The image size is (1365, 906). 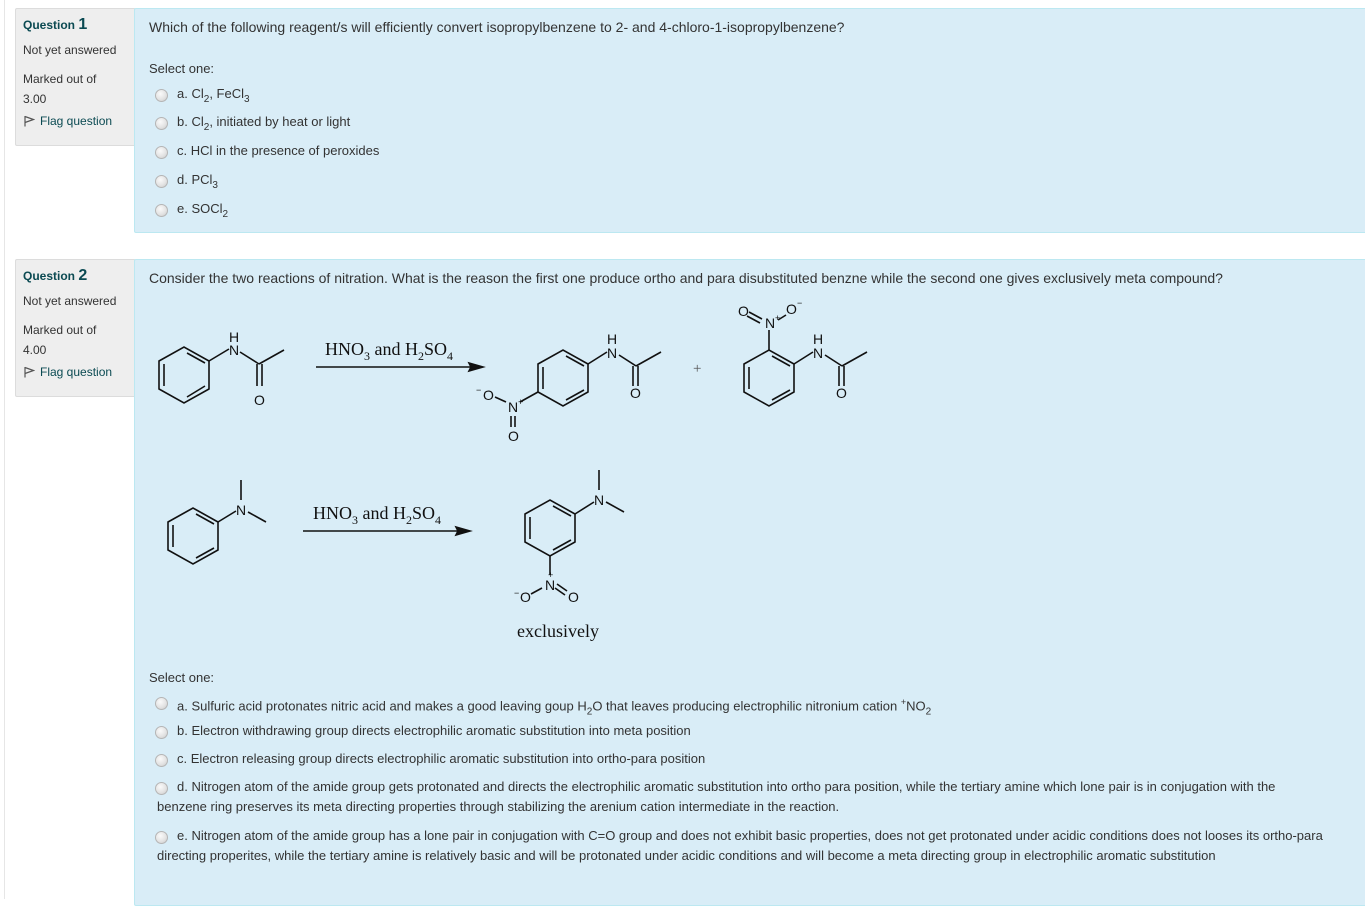 I want to click on answer-option-d: d. PCl3, so click(x=186, y=184).